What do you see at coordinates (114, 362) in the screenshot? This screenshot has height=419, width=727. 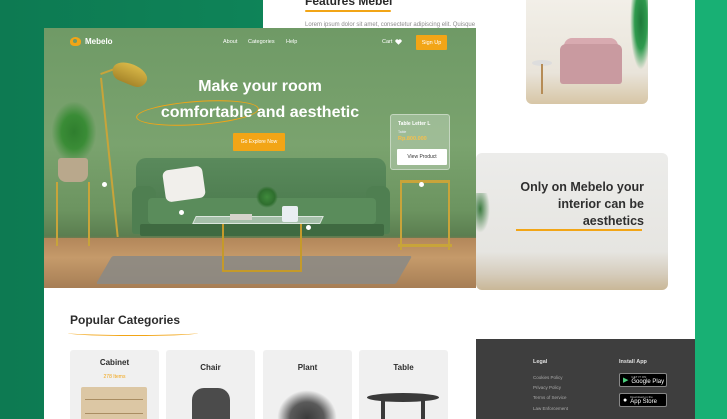 I see `category-name: Cabinet` at bounding box center [114, 362].